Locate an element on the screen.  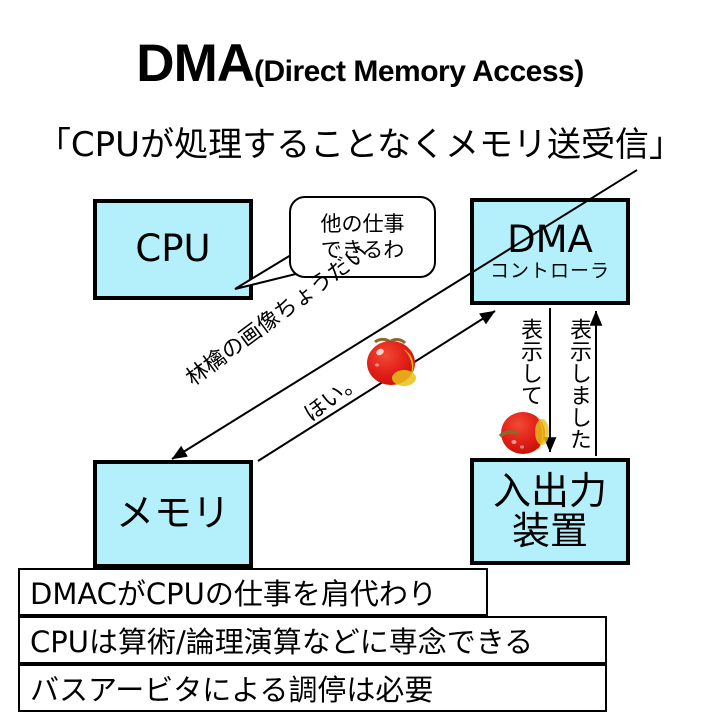
summary-item-3: バスアービタによる調停は必要 is located at coordinates (312, 688).